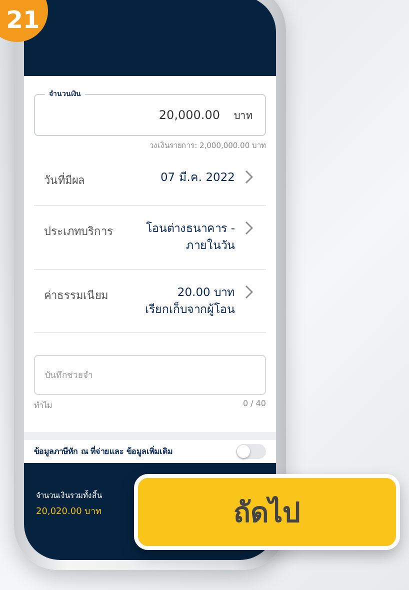  I want to click on character-counter: 0 / 40, so click(254, 404).